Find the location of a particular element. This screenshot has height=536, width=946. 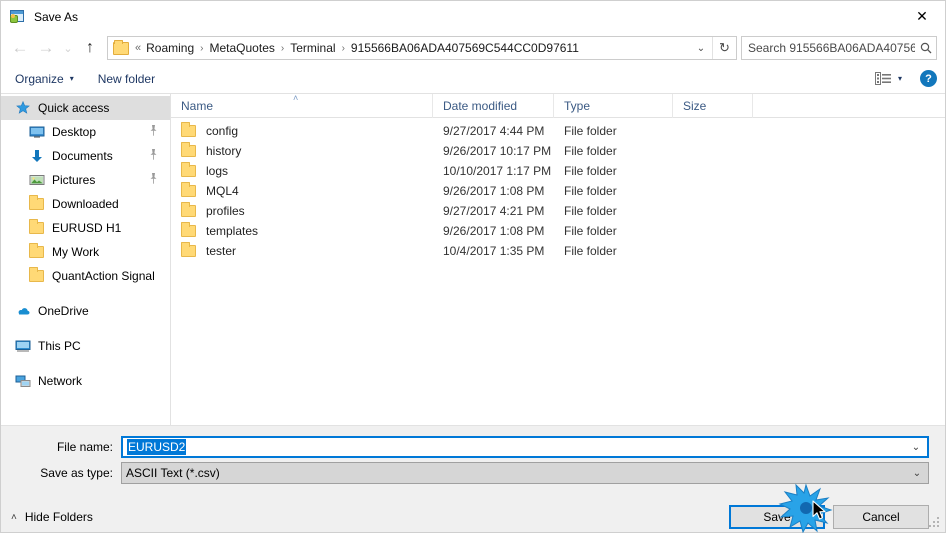

table-row: config 9/27/2017 4:44 PM File folder is located at coordinates (558, 131).